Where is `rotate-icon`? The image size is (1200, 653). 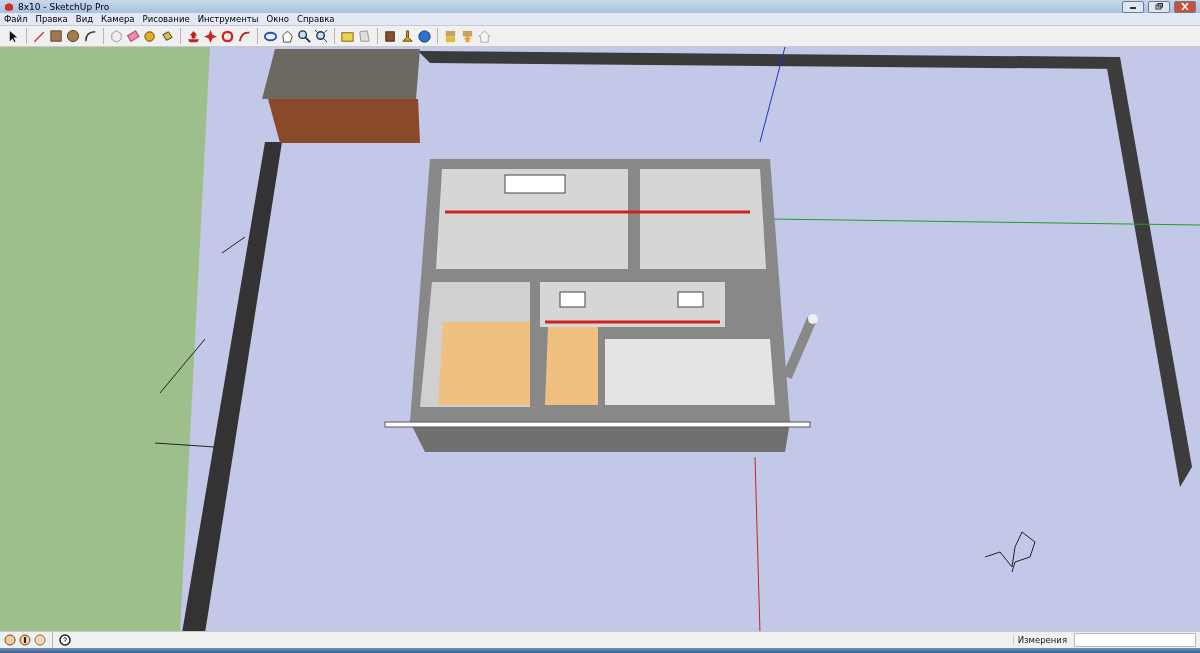
rotate-icon is located at coordinates (227, 36).